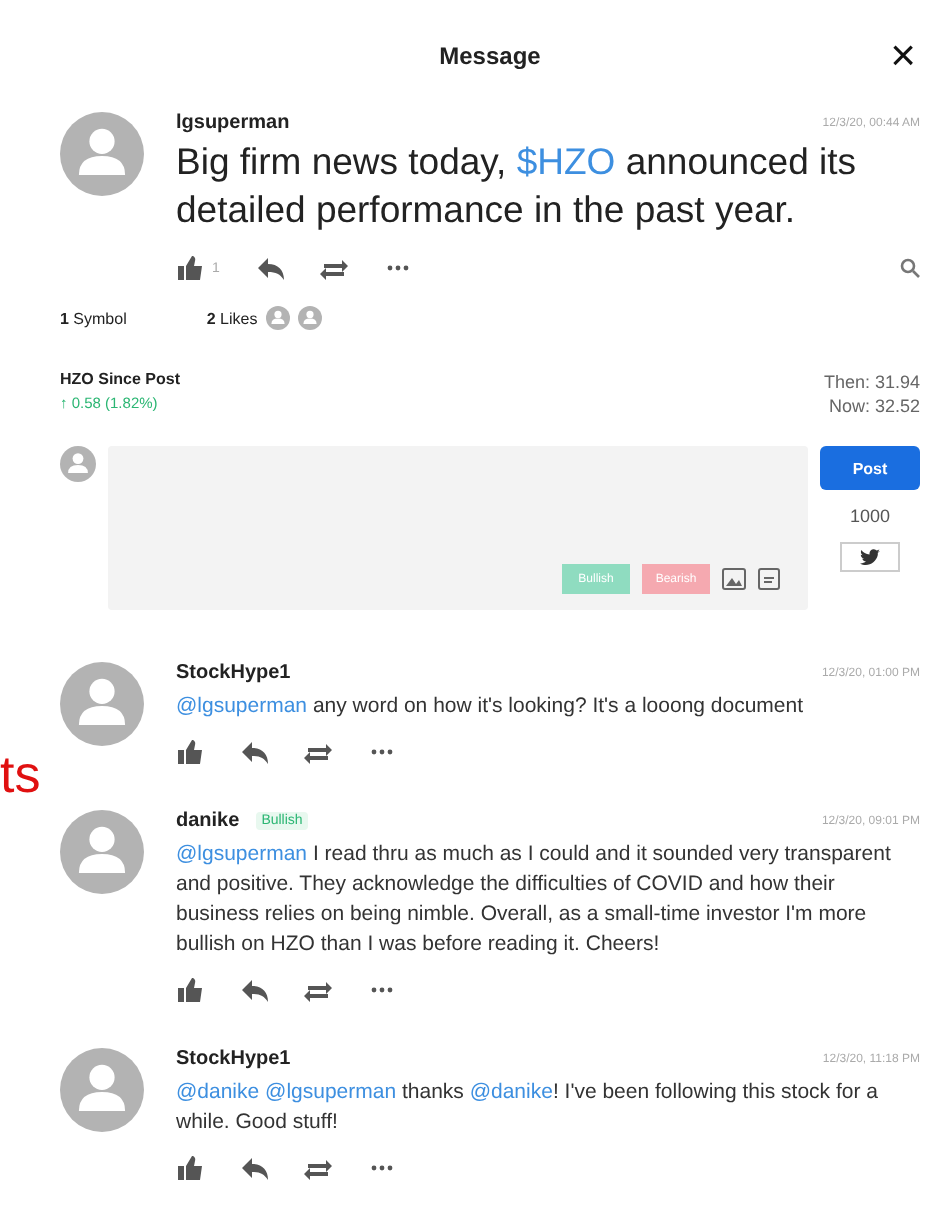 This screenshot has height=1210, width=928. I want to click on username: danike, so click(208, 821).